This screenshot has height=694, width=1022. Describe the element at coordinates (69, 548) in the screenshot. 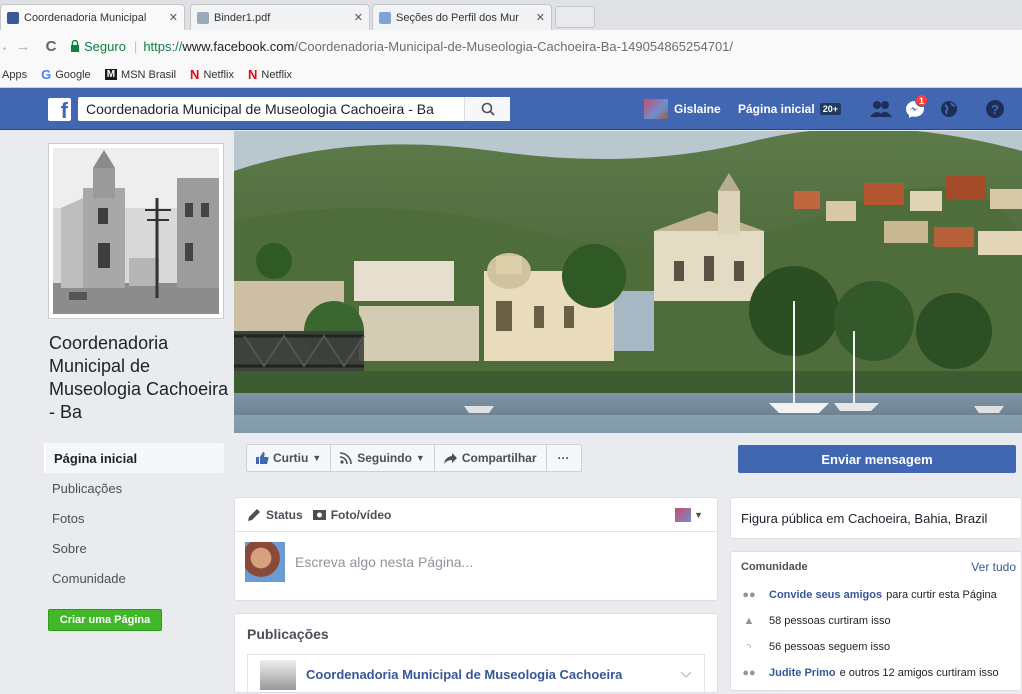

I see `sidebar-item-label: Sobre` at that location.